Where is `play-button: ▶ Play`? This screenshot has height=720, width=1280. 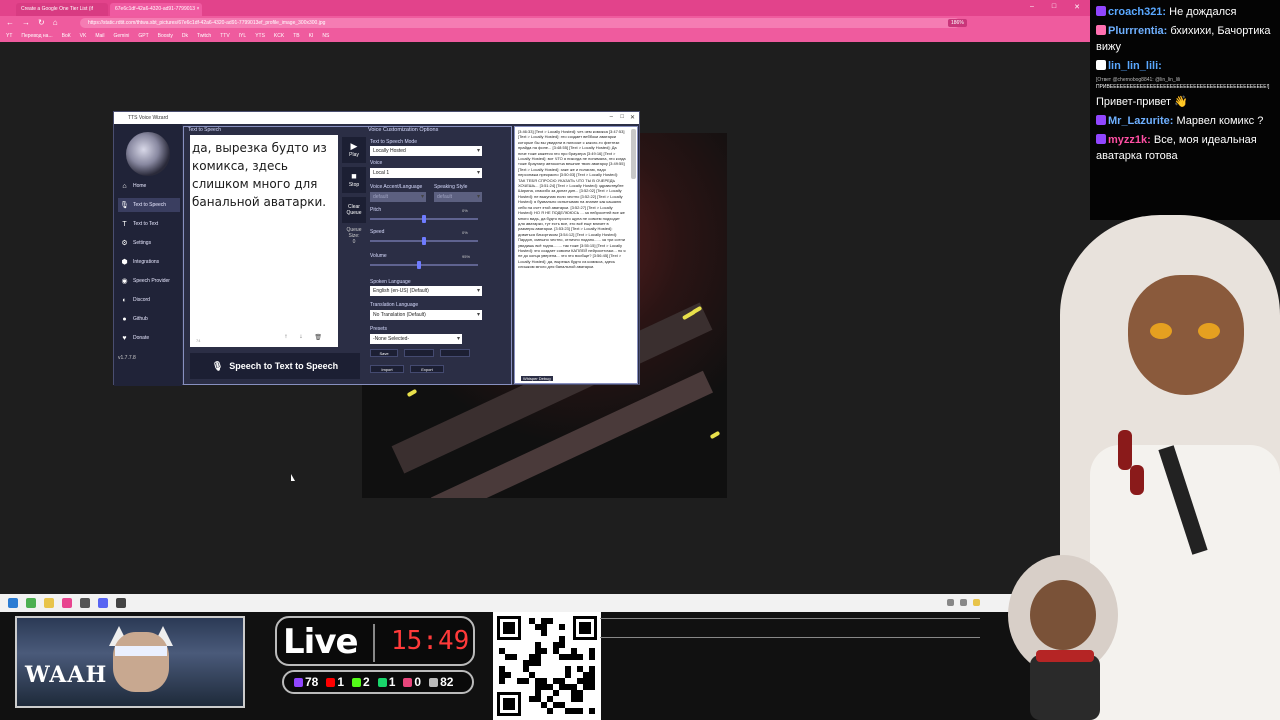
play-button: ▶ Play is located at coordinates (354, 150).